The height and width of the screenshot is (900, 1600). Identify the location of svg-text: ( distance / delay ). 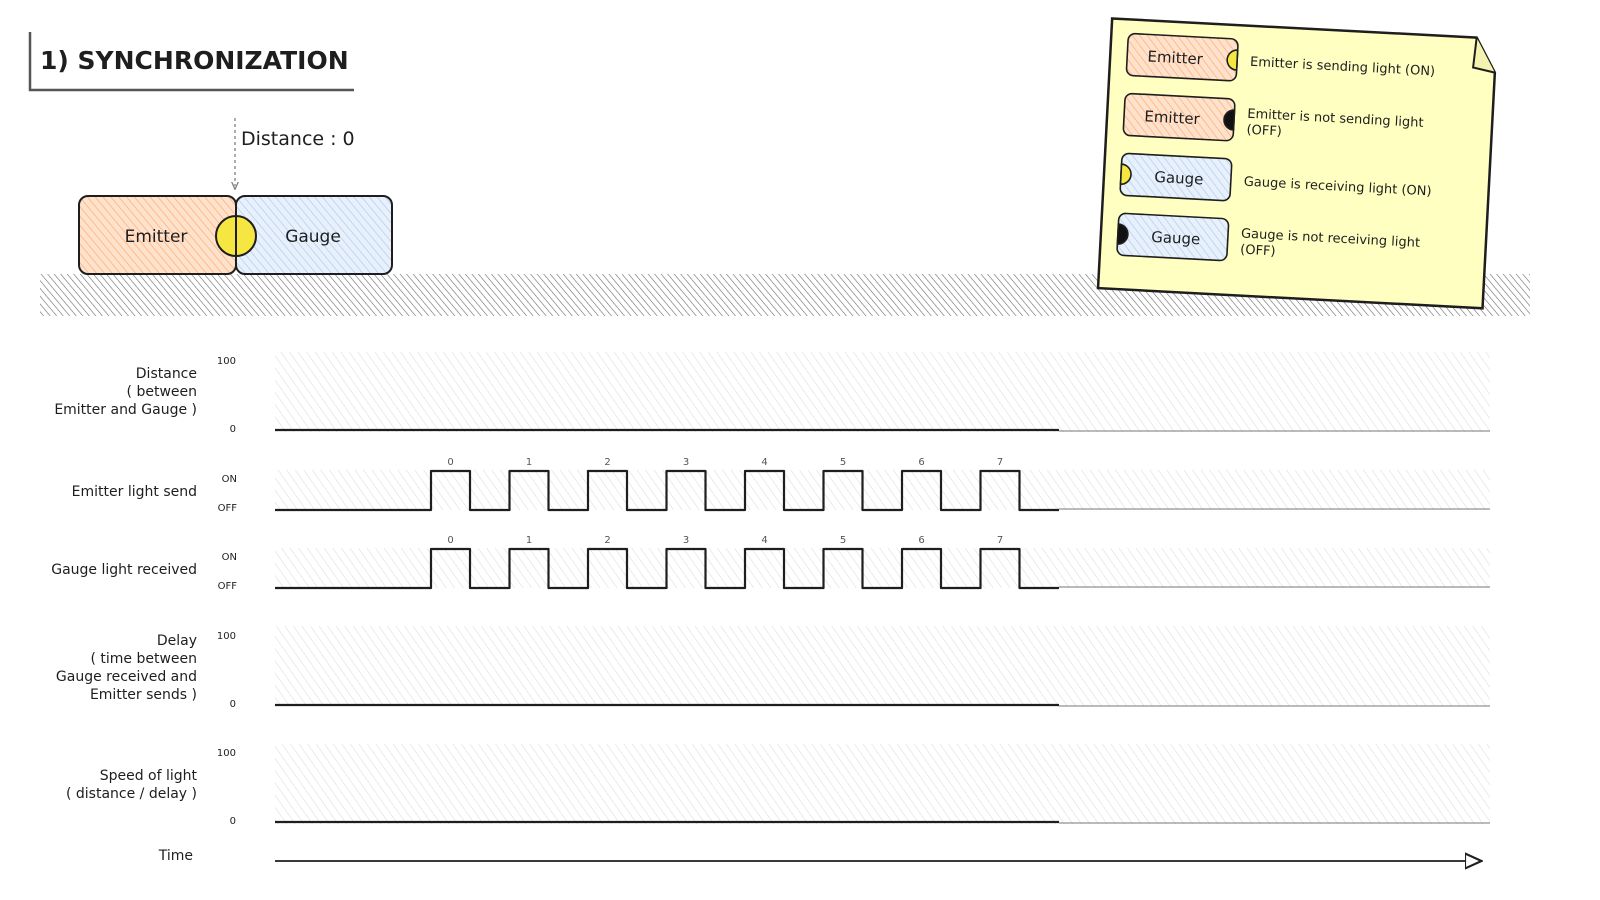
(131, 794).